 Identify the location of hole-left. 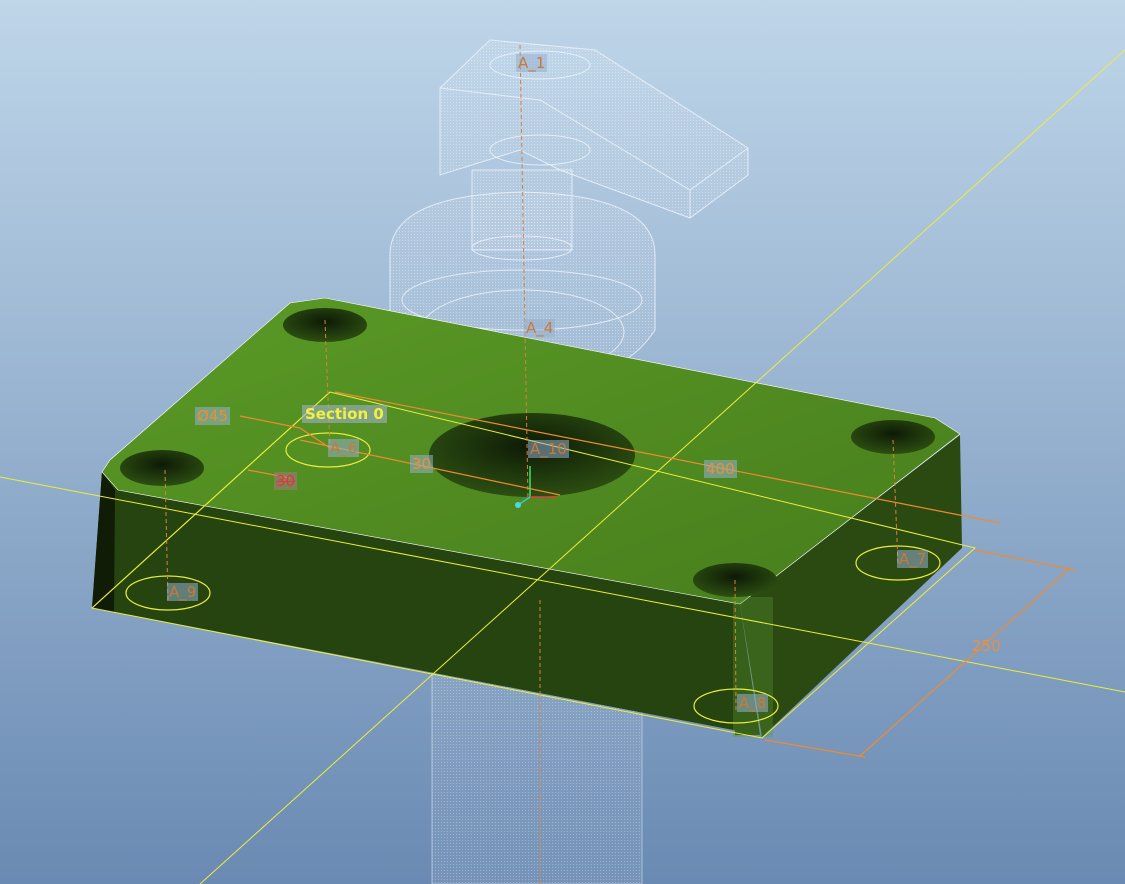
(162, 468).